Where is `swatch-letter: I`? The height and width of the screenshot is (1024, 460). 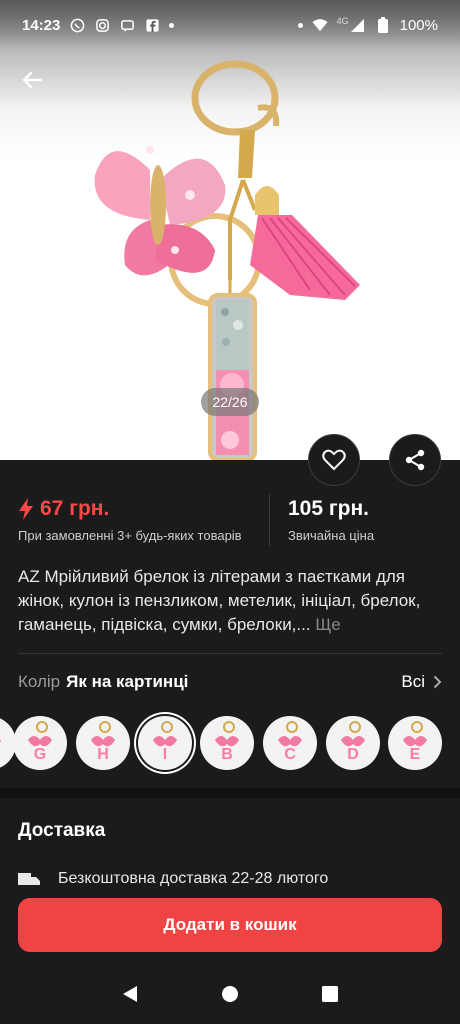
swatch-letter: I is located at coordinates (165, 754).